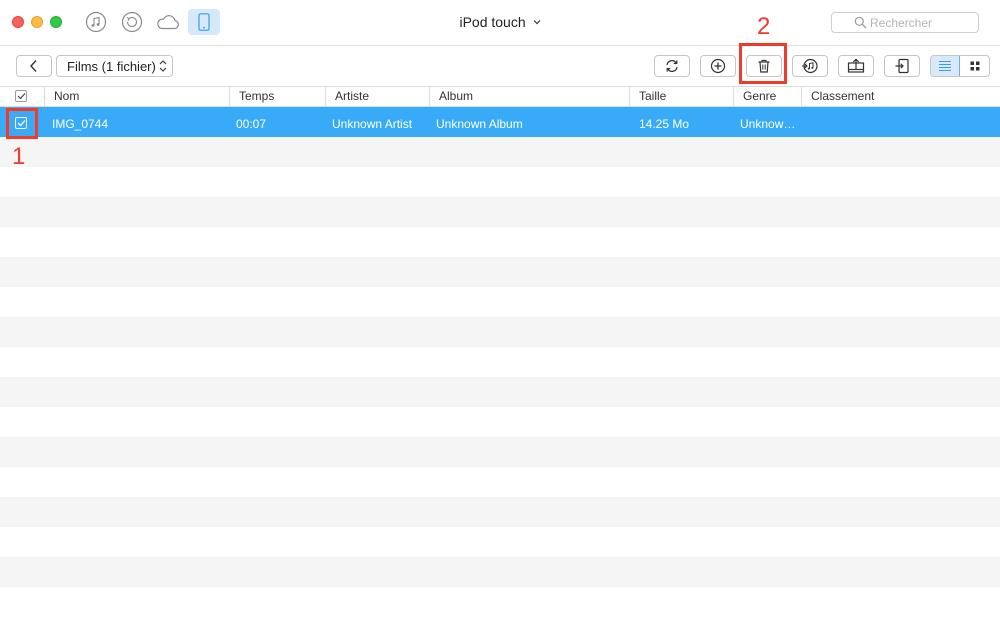 The height and width of the screenshot is (620, 1000). I want to click on itunes-export-icon, so click(810, 66).